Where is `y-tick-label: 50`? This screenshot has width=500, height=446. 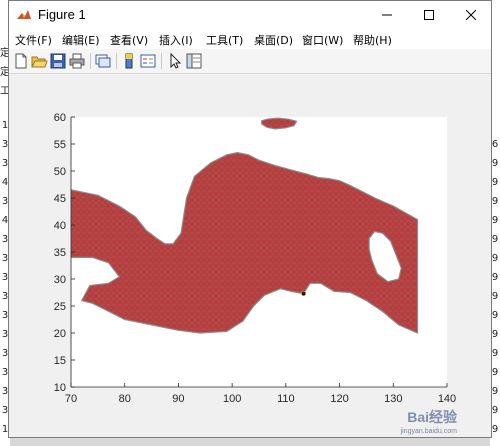
y-tick-label: 50 is located at coordinates (60, 172).